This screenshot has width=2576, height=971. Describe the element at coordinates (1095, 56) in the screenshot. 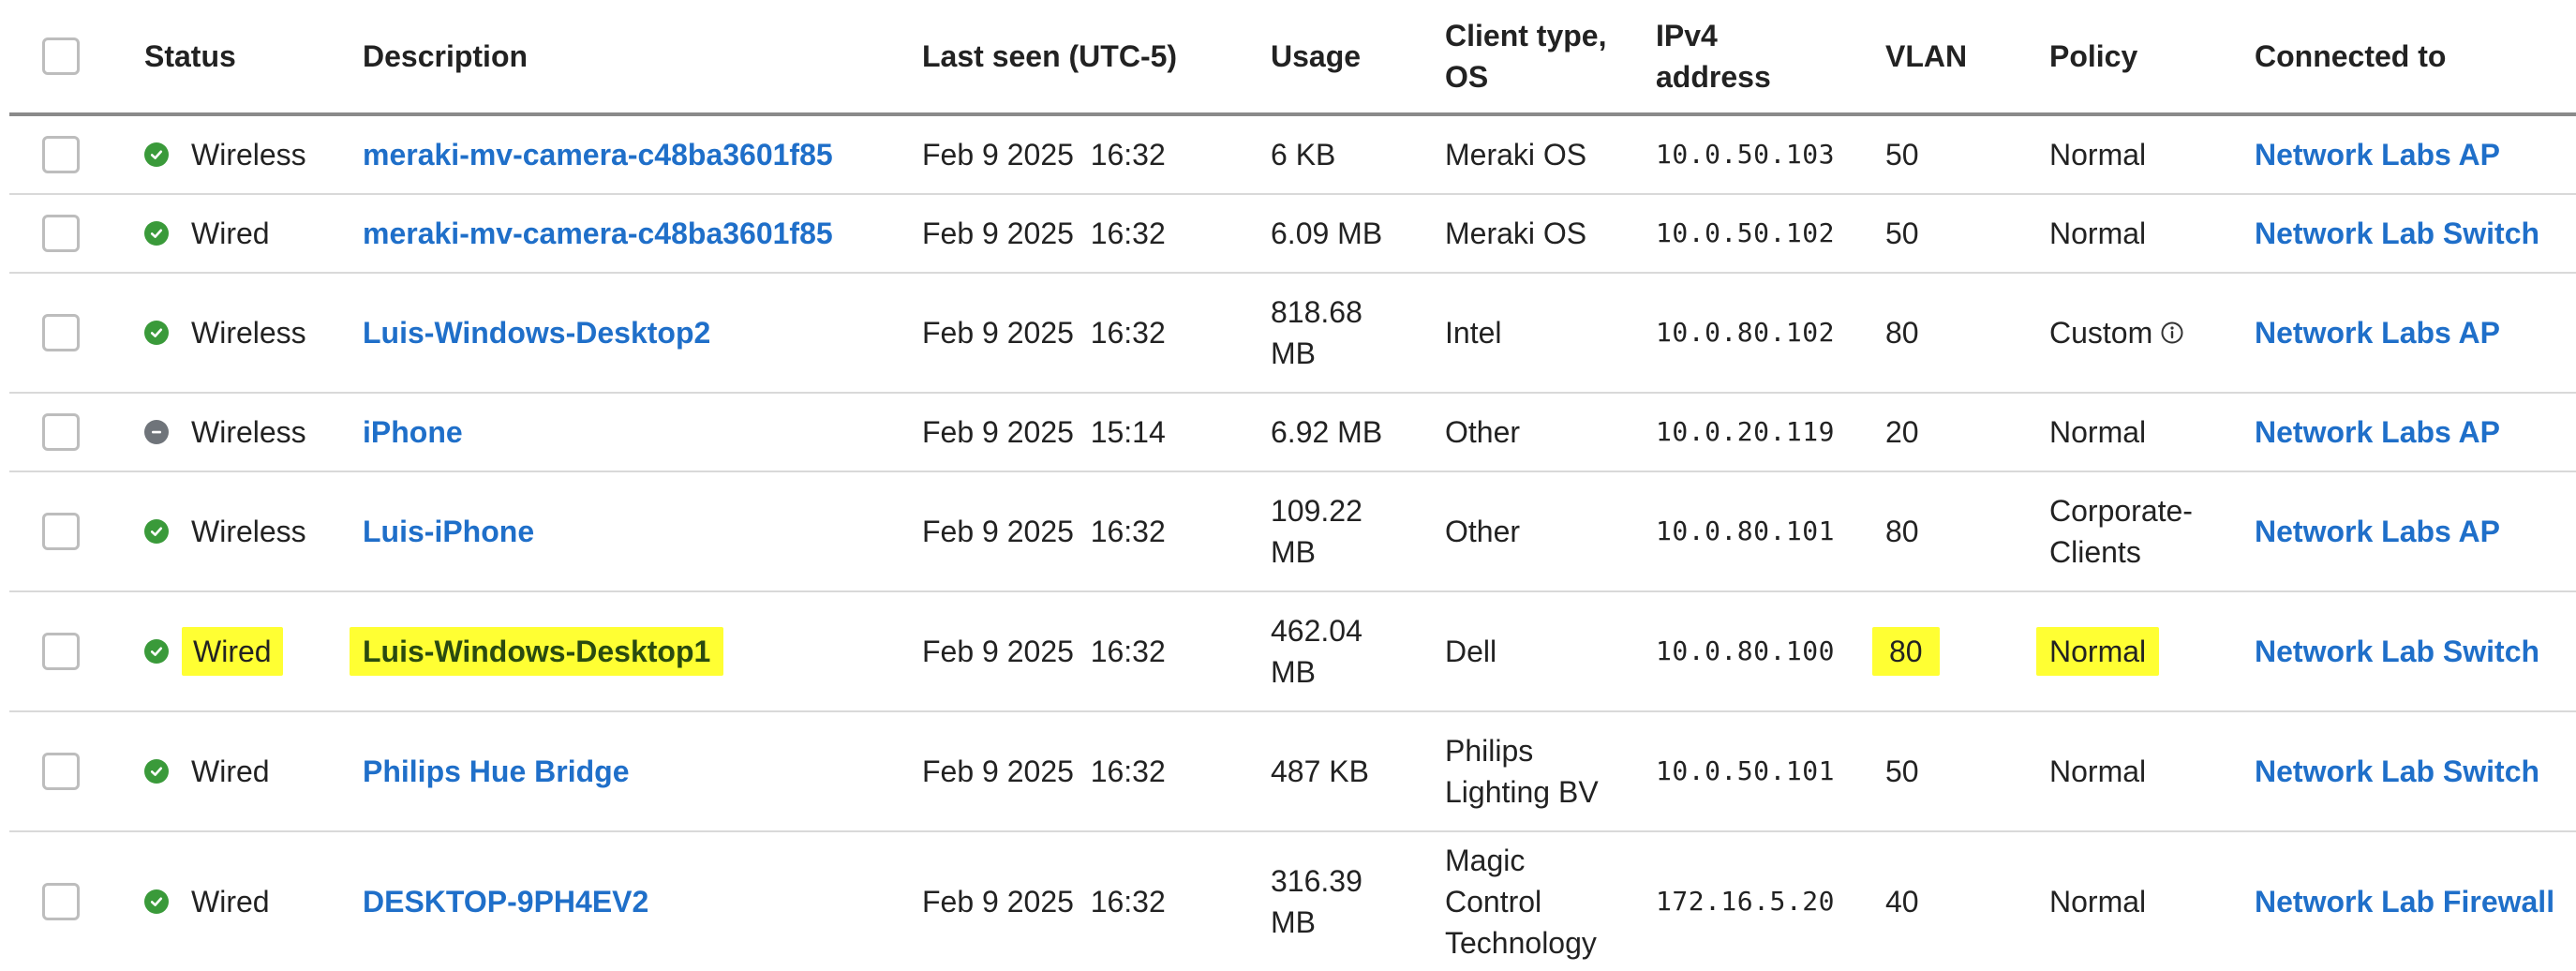

I see `header-last-seen: Last seen (UTC-5)` at that location.